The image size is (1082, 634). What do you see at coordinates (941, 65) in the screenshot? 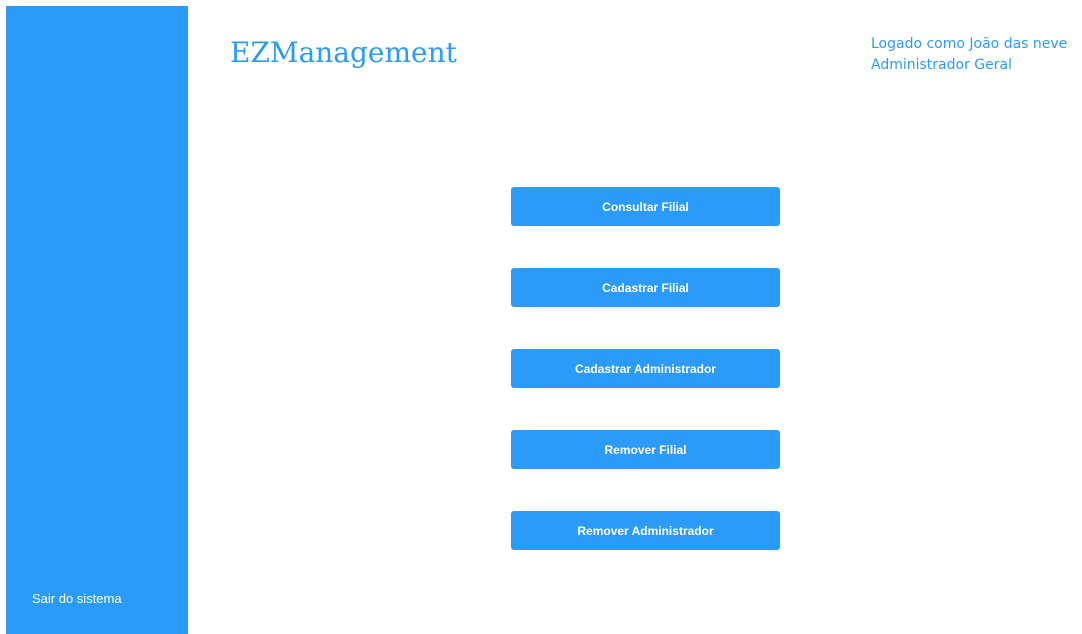
I see `user-role-label: Administrador Geral` at bounding box center [941, 65].